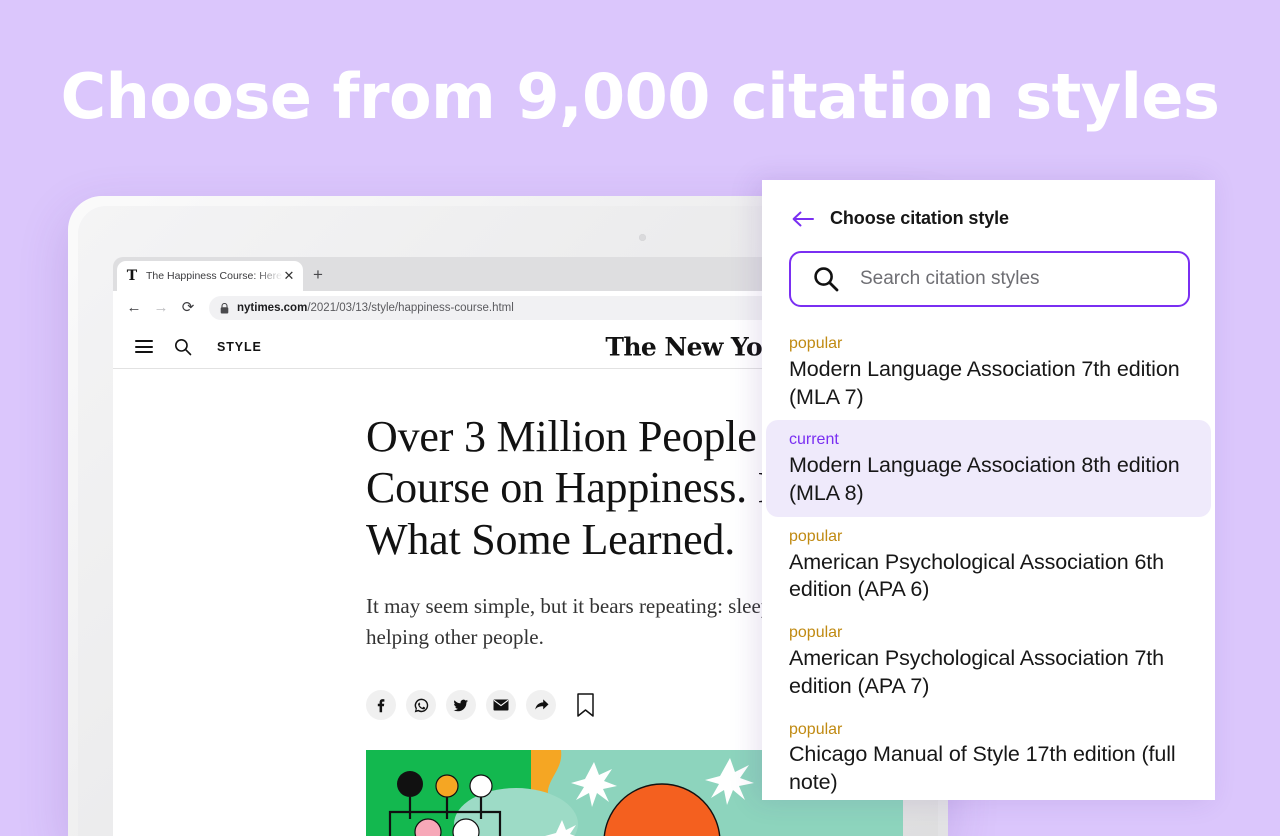 The width and height of the screenshot is (1280, 836). Describe the element at coordinates (134, 308) in the screenshot. I see `back-button: ←` at that location.